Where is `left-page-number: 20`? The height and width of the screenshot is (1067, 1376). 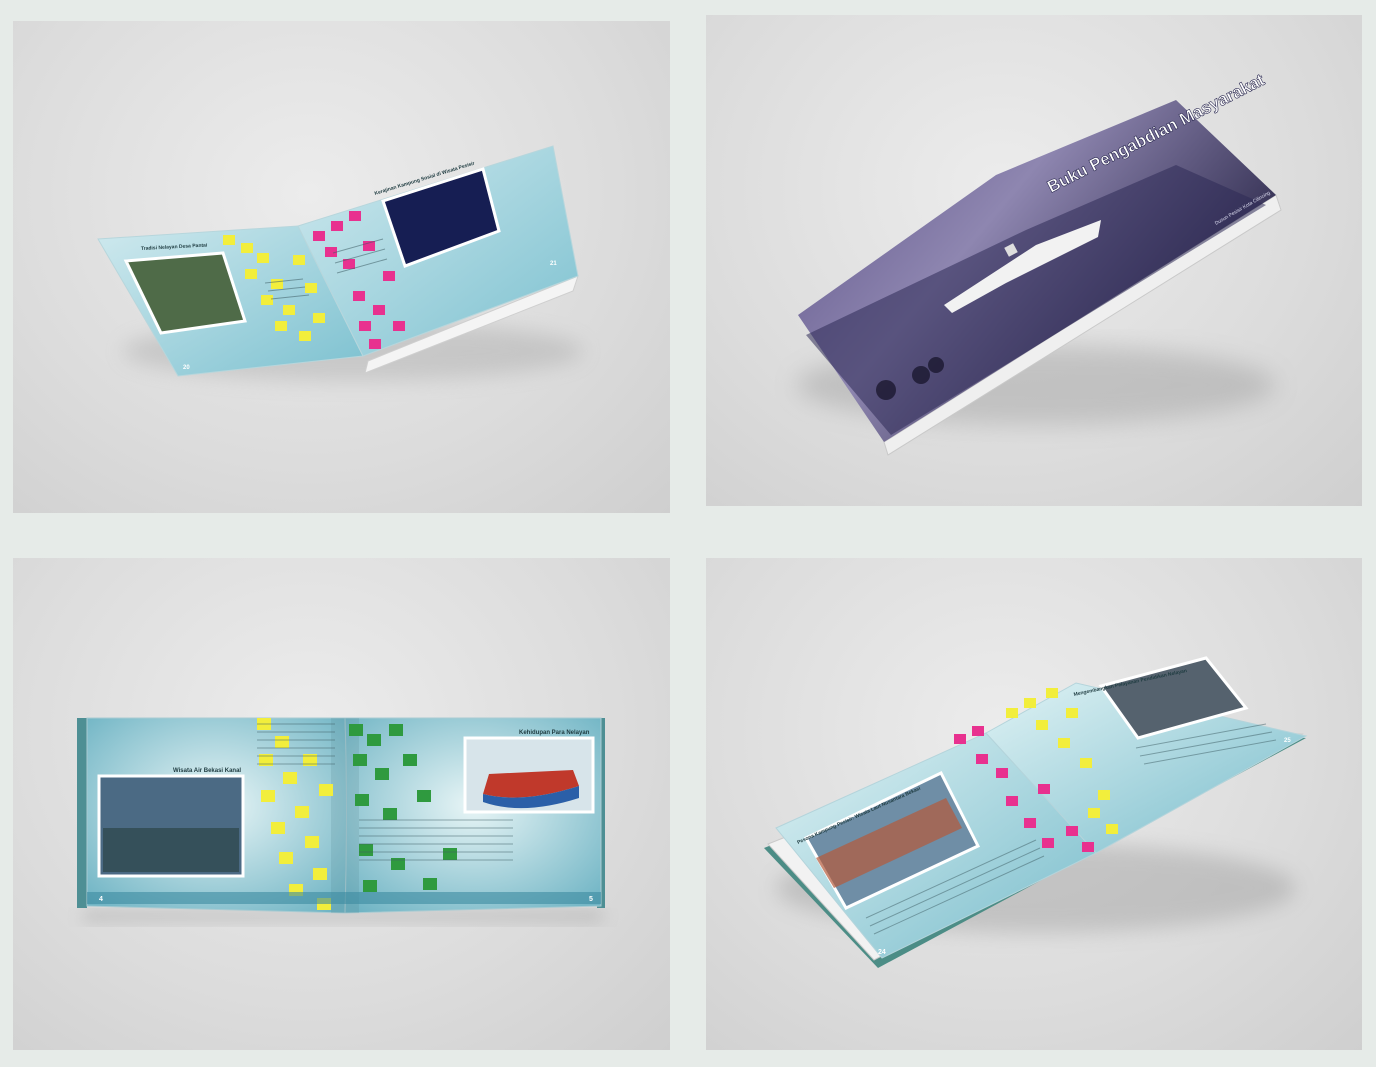 left-page-number: 20 is located at coordinates (186, 368).